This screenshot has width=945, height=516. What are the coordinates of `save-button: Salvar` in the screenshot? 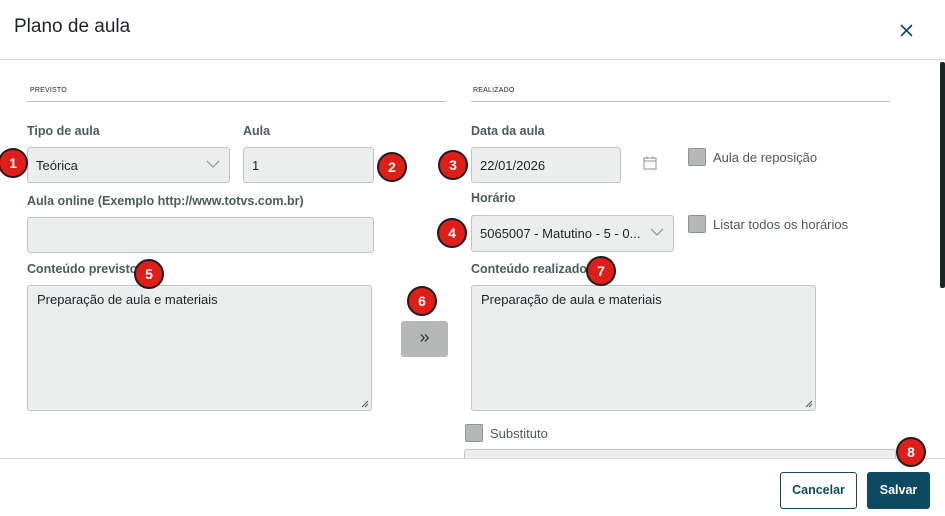 It's located at (898, 490).